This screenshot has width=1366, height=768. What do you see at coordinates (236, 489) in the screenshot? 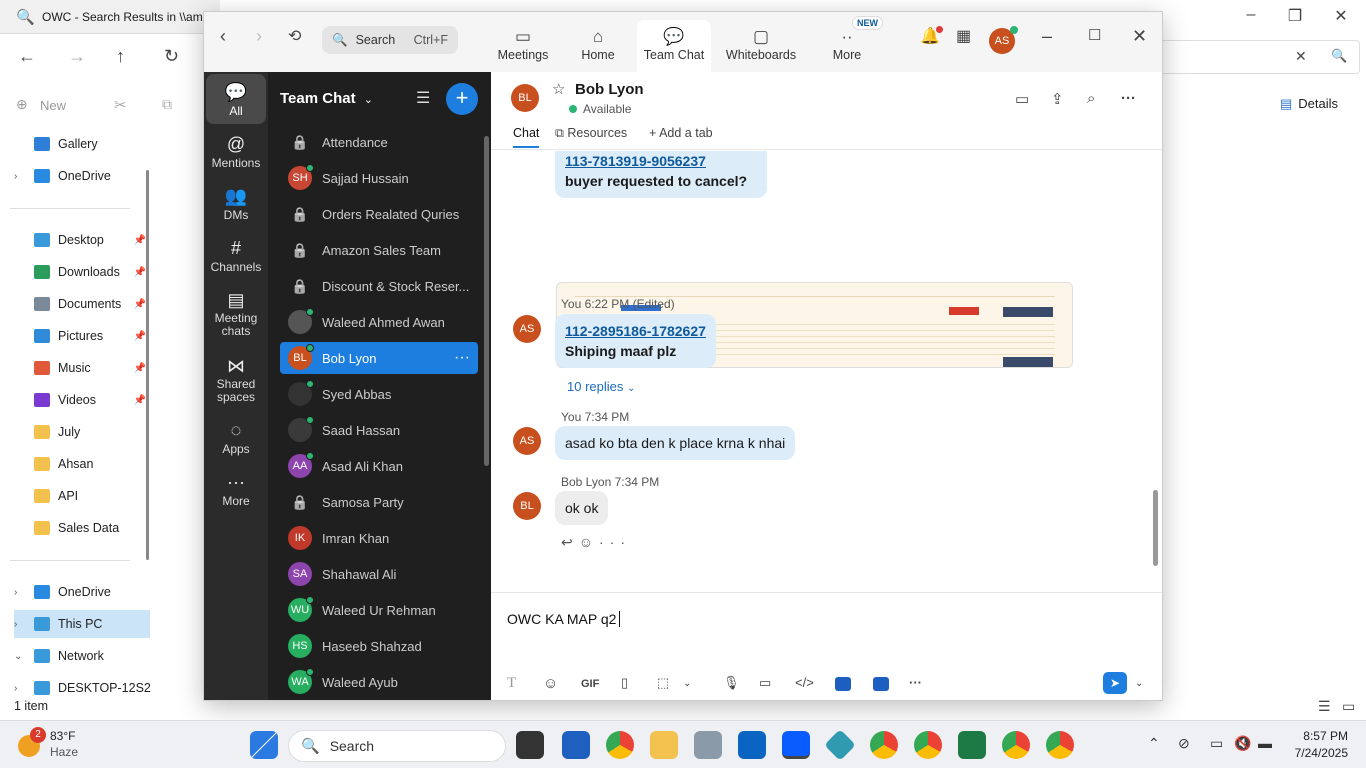
I see `rail-more: ··· More` at bounding box center [236, 489].